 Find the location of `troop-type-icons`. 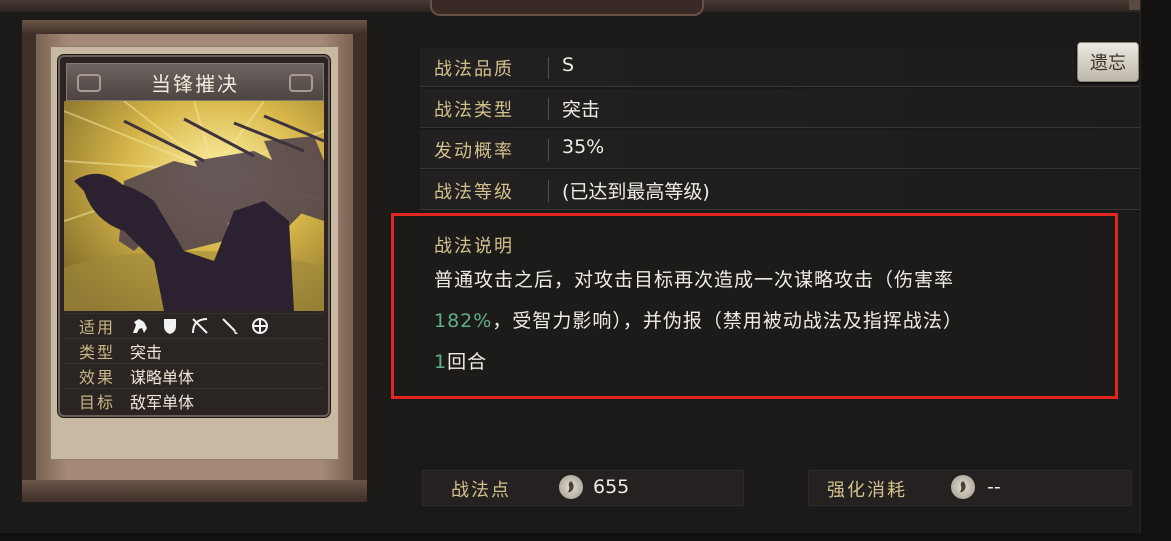

troop-type-icons is located at coordinates (200, 326).